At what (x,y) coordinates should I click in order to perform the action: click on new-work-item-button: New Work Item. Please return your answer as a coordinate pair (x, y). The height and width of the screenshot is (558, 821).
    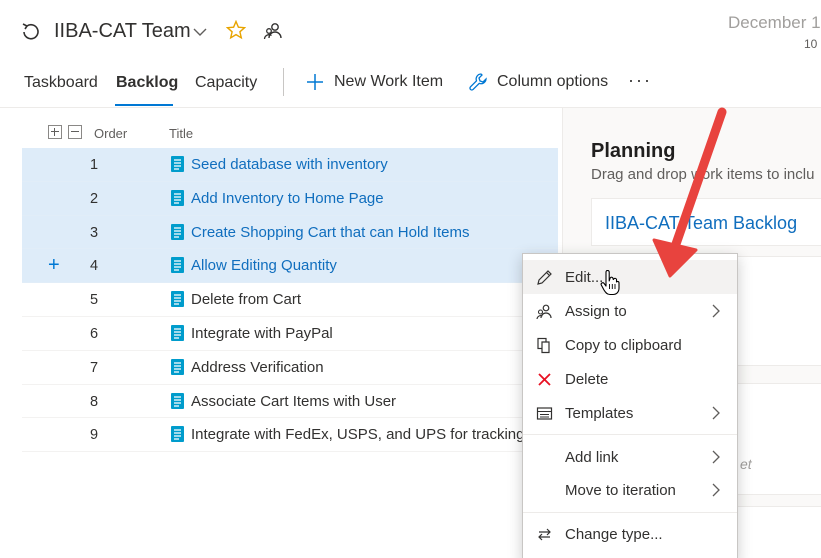
    Looking at the image, I should click on (374, 82).